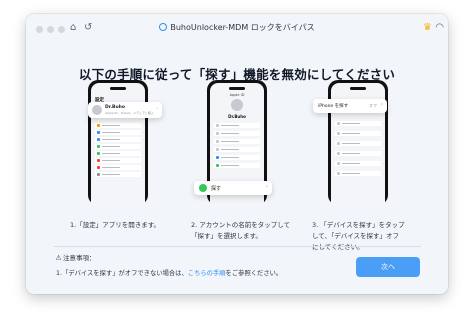 Image resolution: width=474 pixels, height=327 pixels. I want to click on app-title-text: BuhoUnlocker-MDM ロックをバイパス, so click(242, 27).